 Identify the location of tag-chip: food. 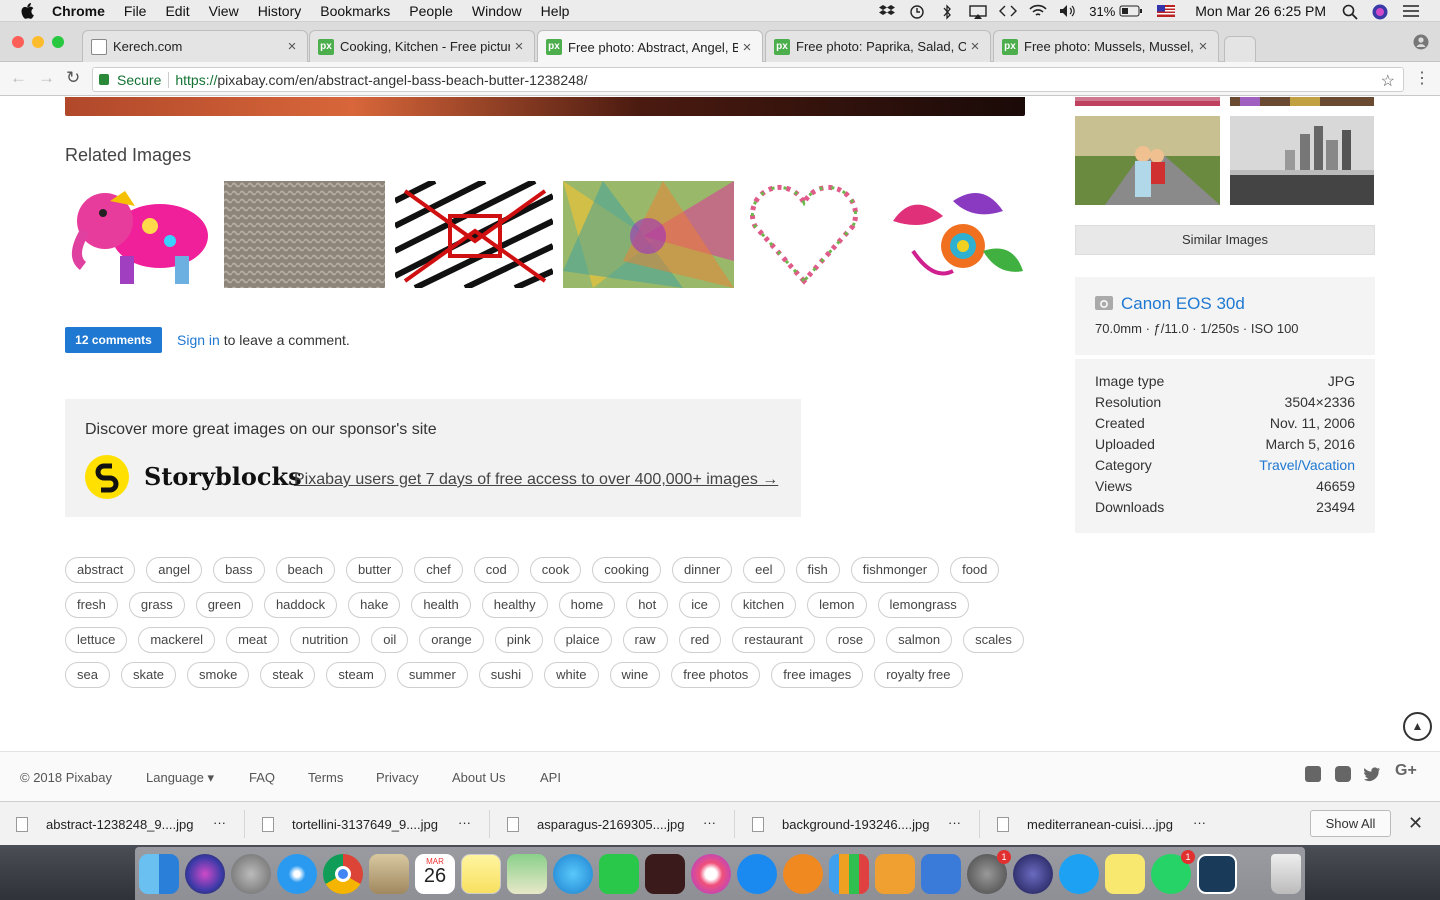
(975, 570).